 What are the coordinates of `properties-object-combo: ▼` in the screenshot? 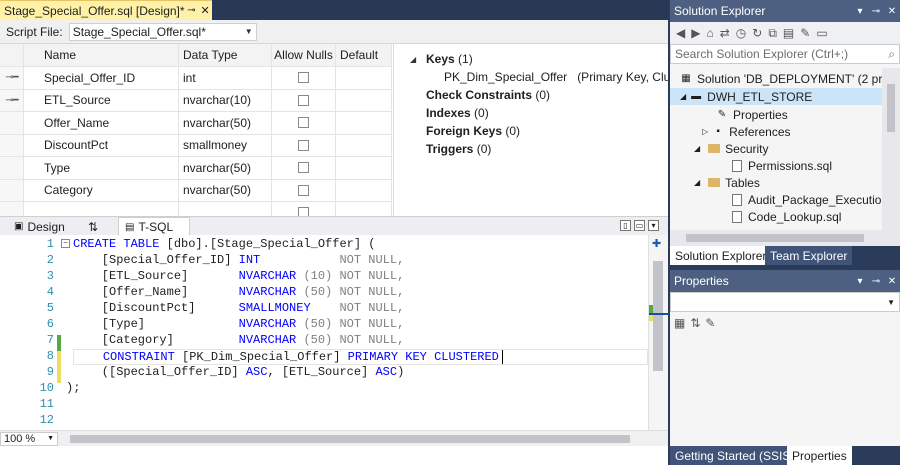 It's located at (785, 302).